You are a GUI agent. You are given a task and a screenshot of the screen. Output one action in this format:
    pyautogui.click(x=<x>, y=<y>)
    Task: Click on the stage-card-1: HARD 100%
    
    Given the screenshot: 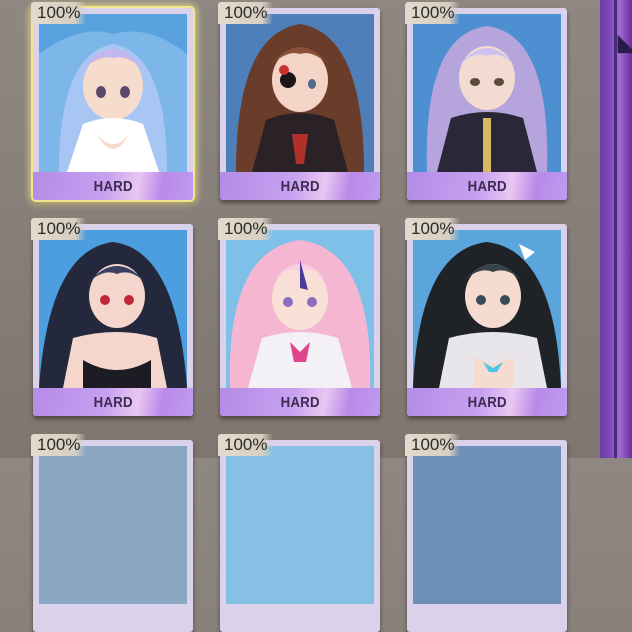 What is the action you would take?
    pyautogui.click(x=112, y=101)
    